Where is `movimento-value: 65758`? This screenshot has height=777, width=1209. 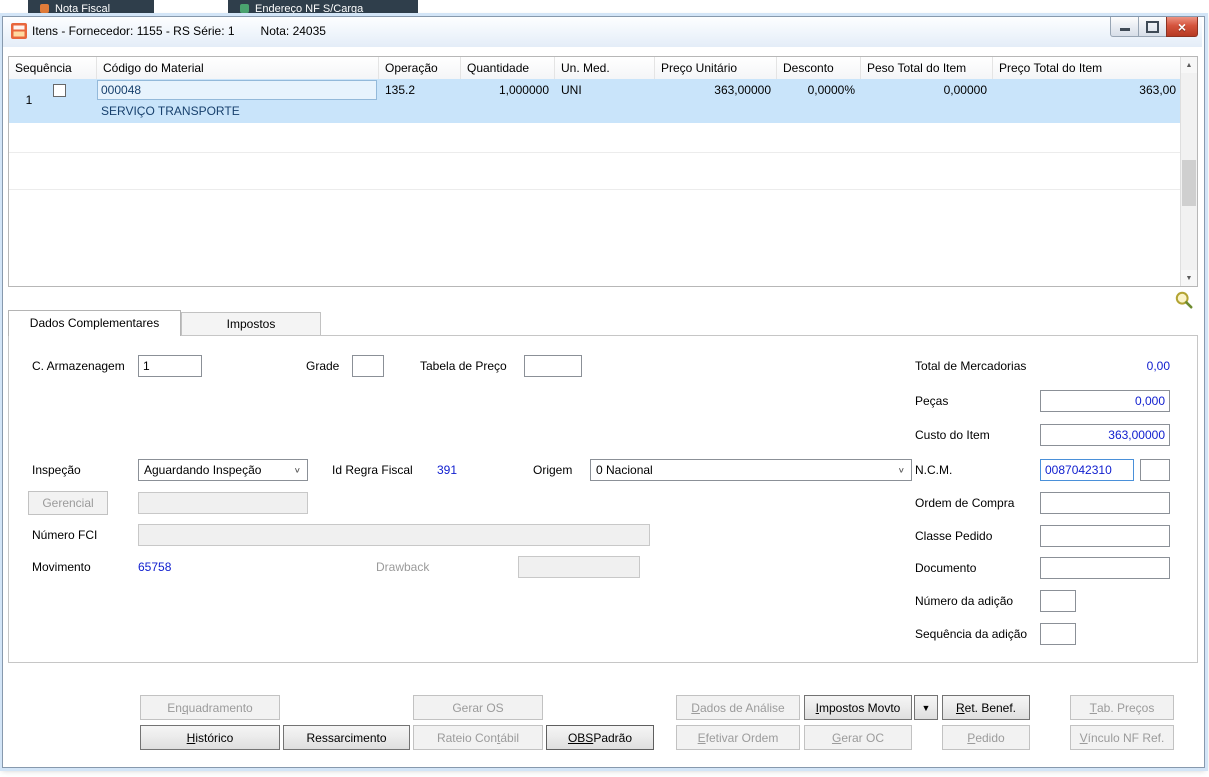
movimento-value: 65758 is located at coordinates (155, 567).